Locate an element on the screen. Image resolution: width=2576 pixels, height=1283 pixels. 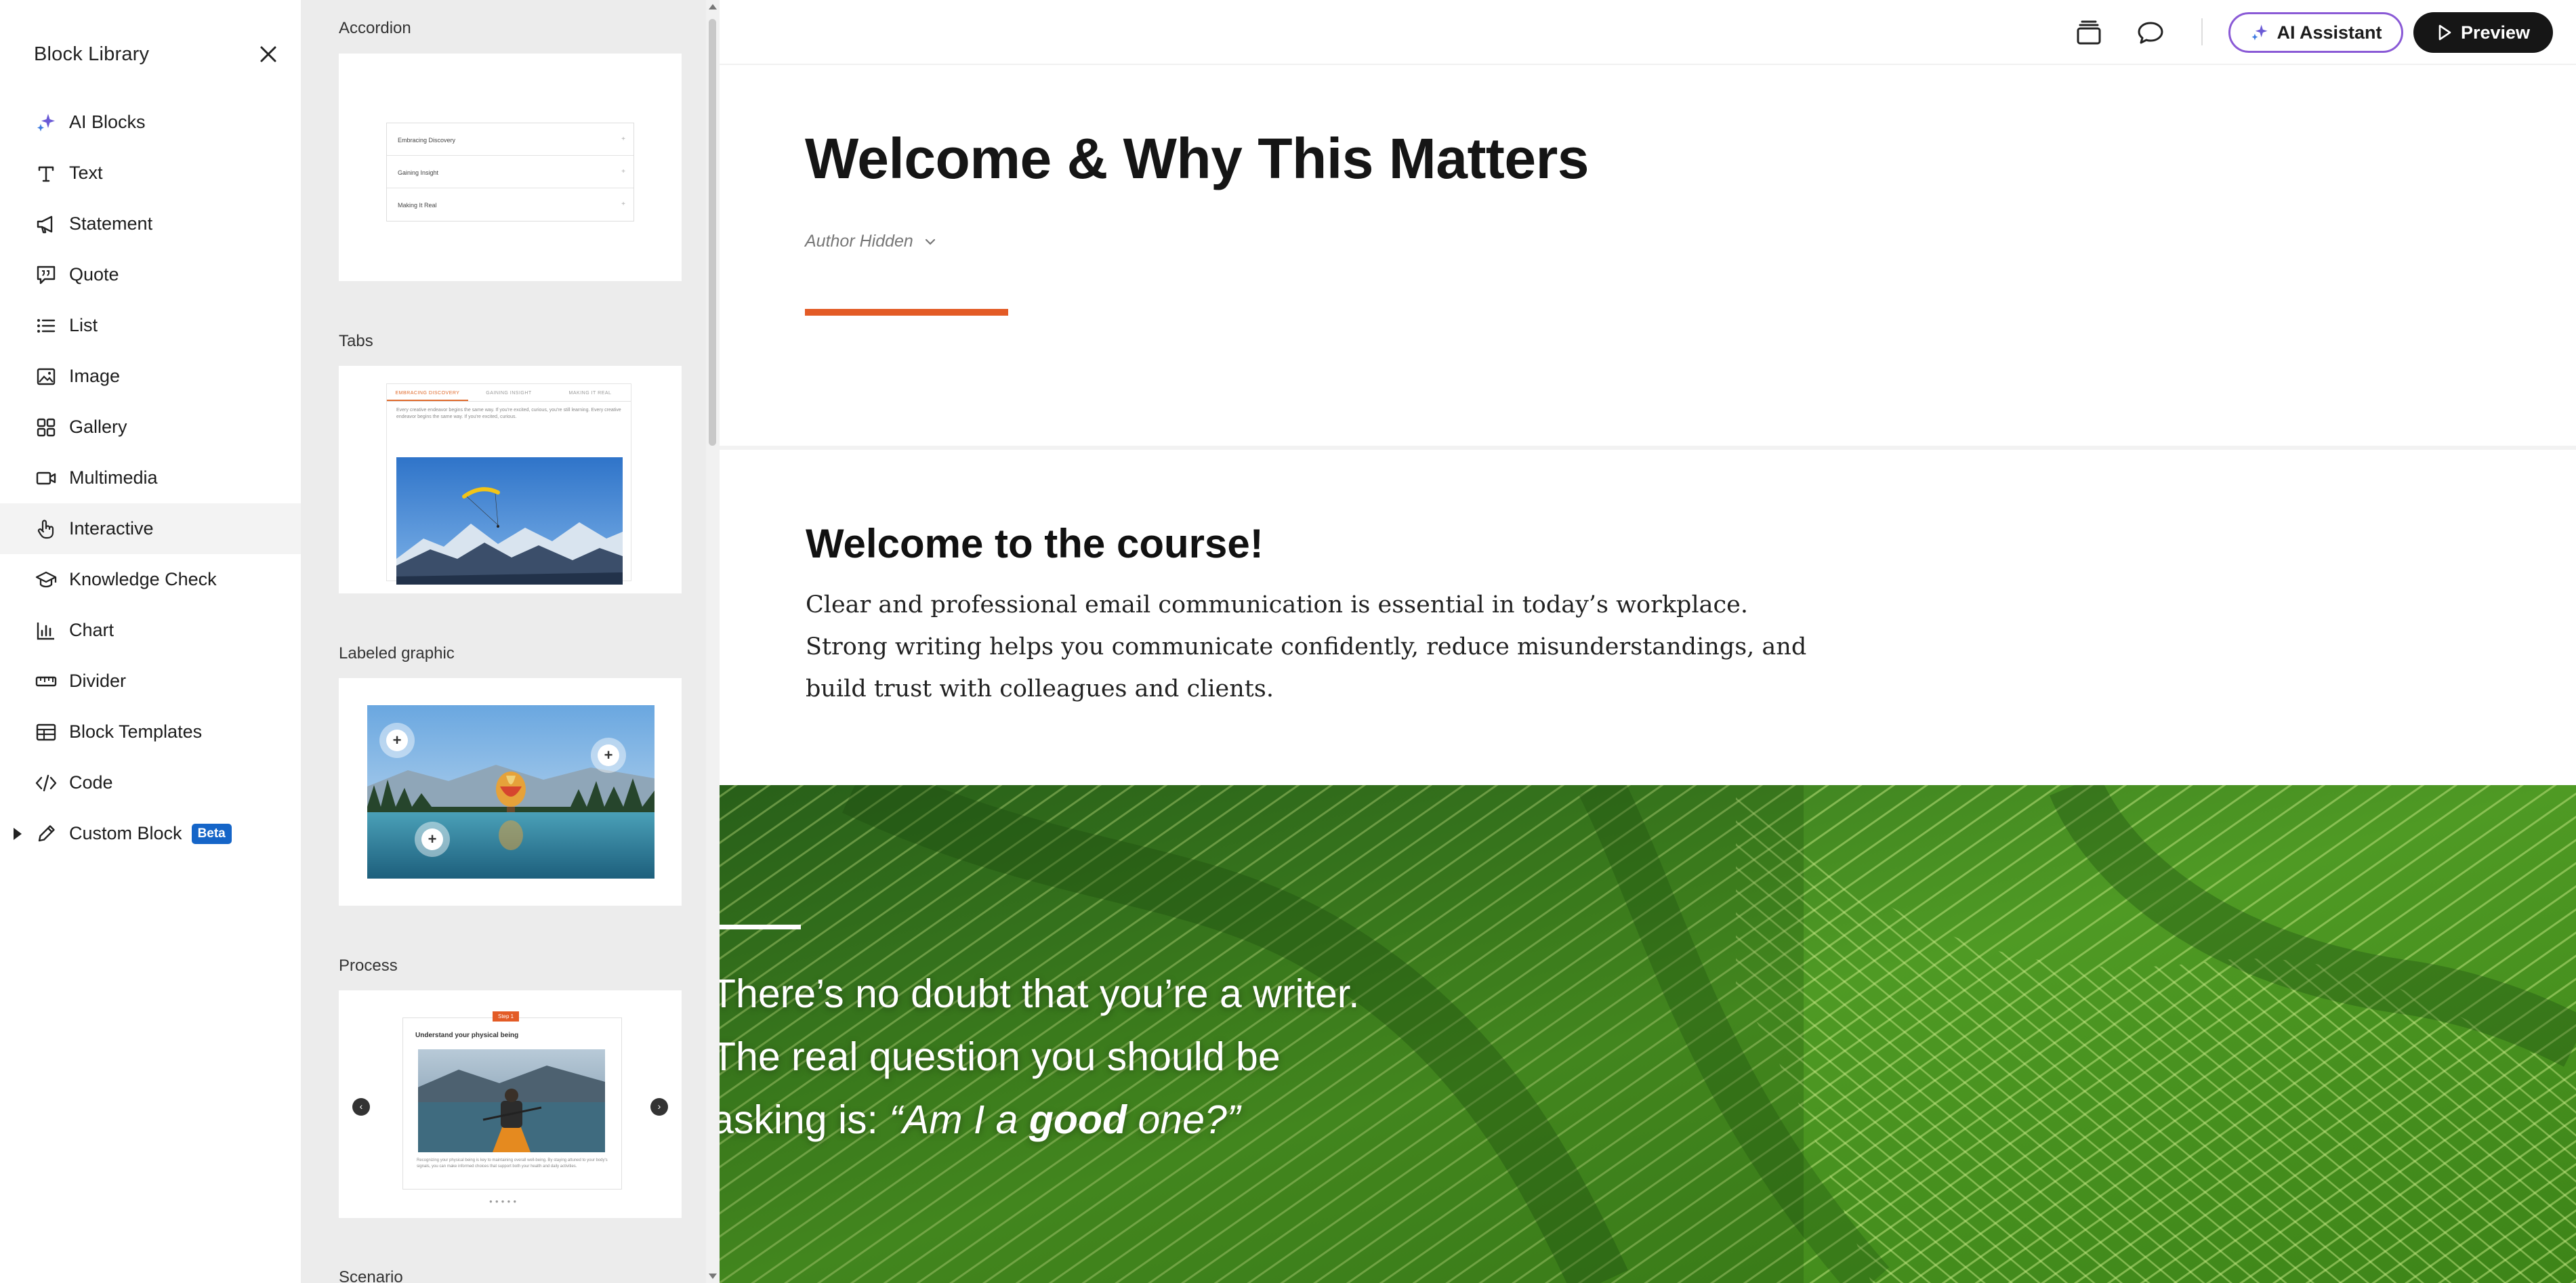
sidebar-header: Block Library is located at coordinates (156, 55).